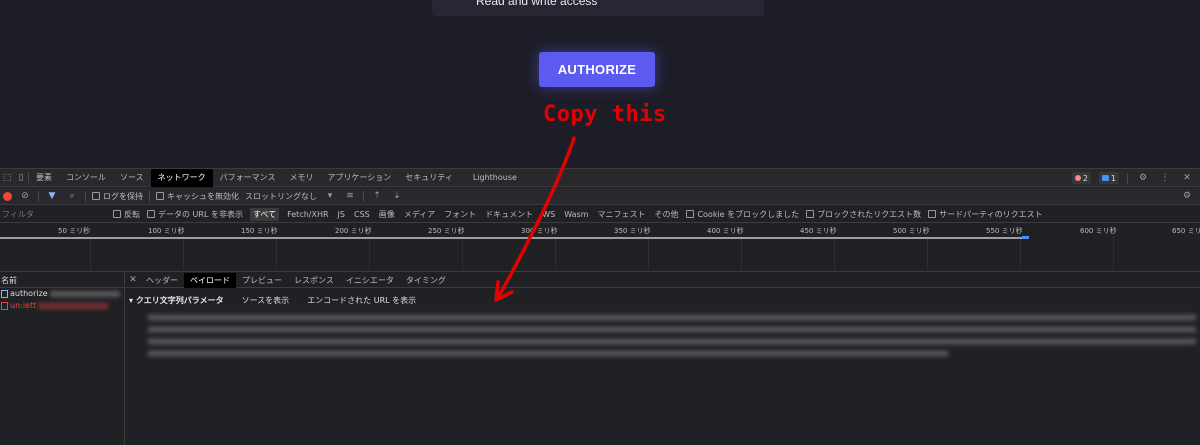  What do you see at coordinates (1187, 178) in the screenshot?
I see `close-icon: ✕` at bounding box center [1187, 178].